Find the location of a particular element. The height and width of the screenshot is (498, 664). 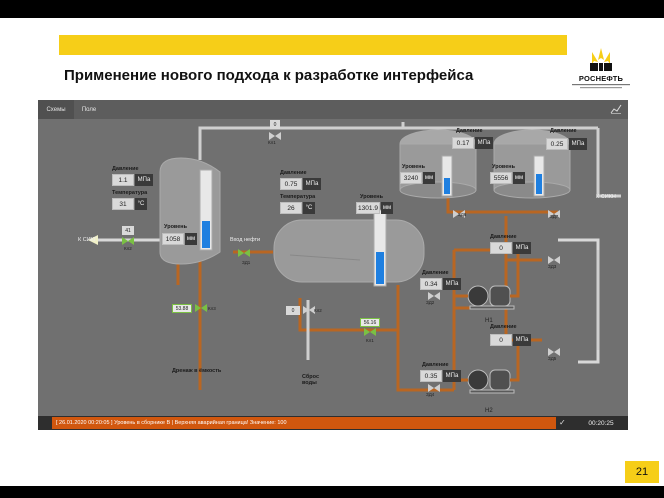

rv2-pressure-unit: МПа is located at coordinates (578, 144).